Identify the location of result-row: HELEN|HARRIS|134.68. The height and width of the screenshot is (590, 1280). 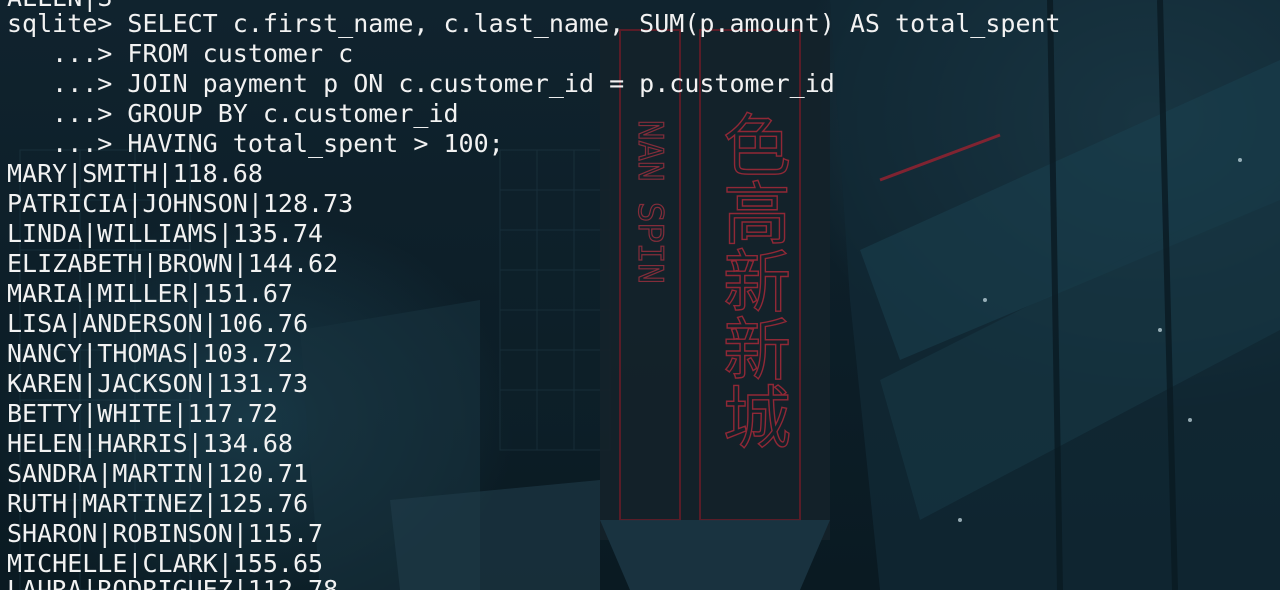
(150, 443).